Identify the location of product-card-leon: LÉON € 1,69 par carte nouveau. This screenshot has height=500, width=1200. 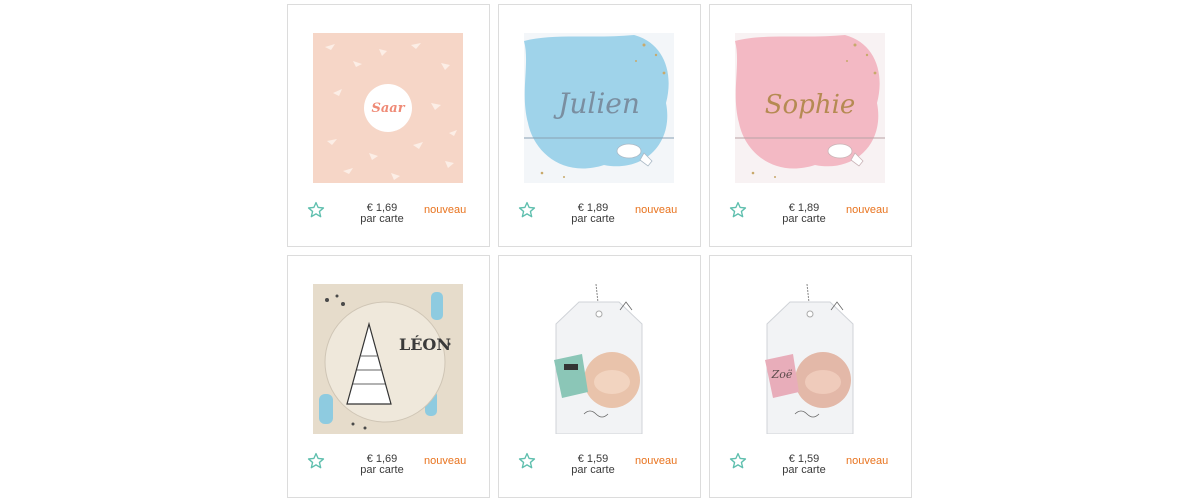
(388, 376).